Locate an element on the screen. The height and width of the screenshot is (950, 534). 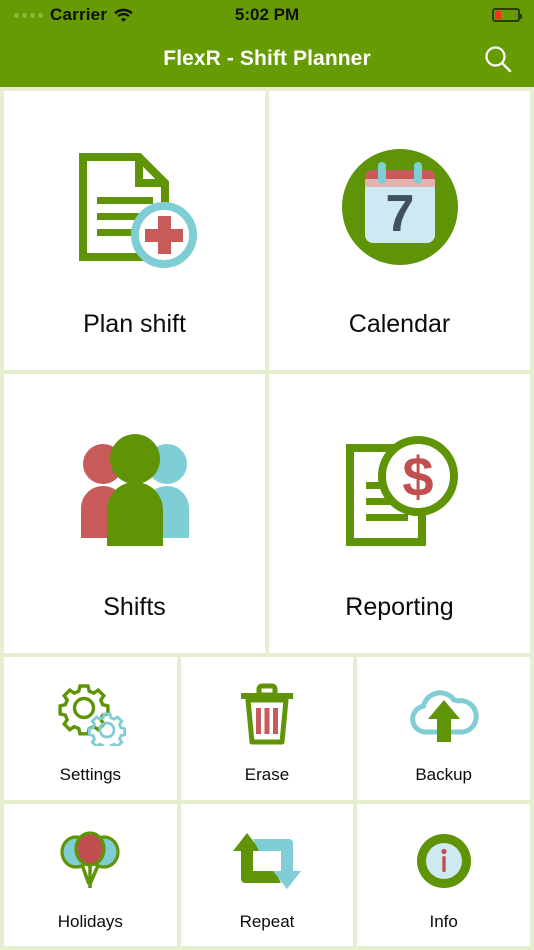
people-group-icon is located at coordinates (135, 490).